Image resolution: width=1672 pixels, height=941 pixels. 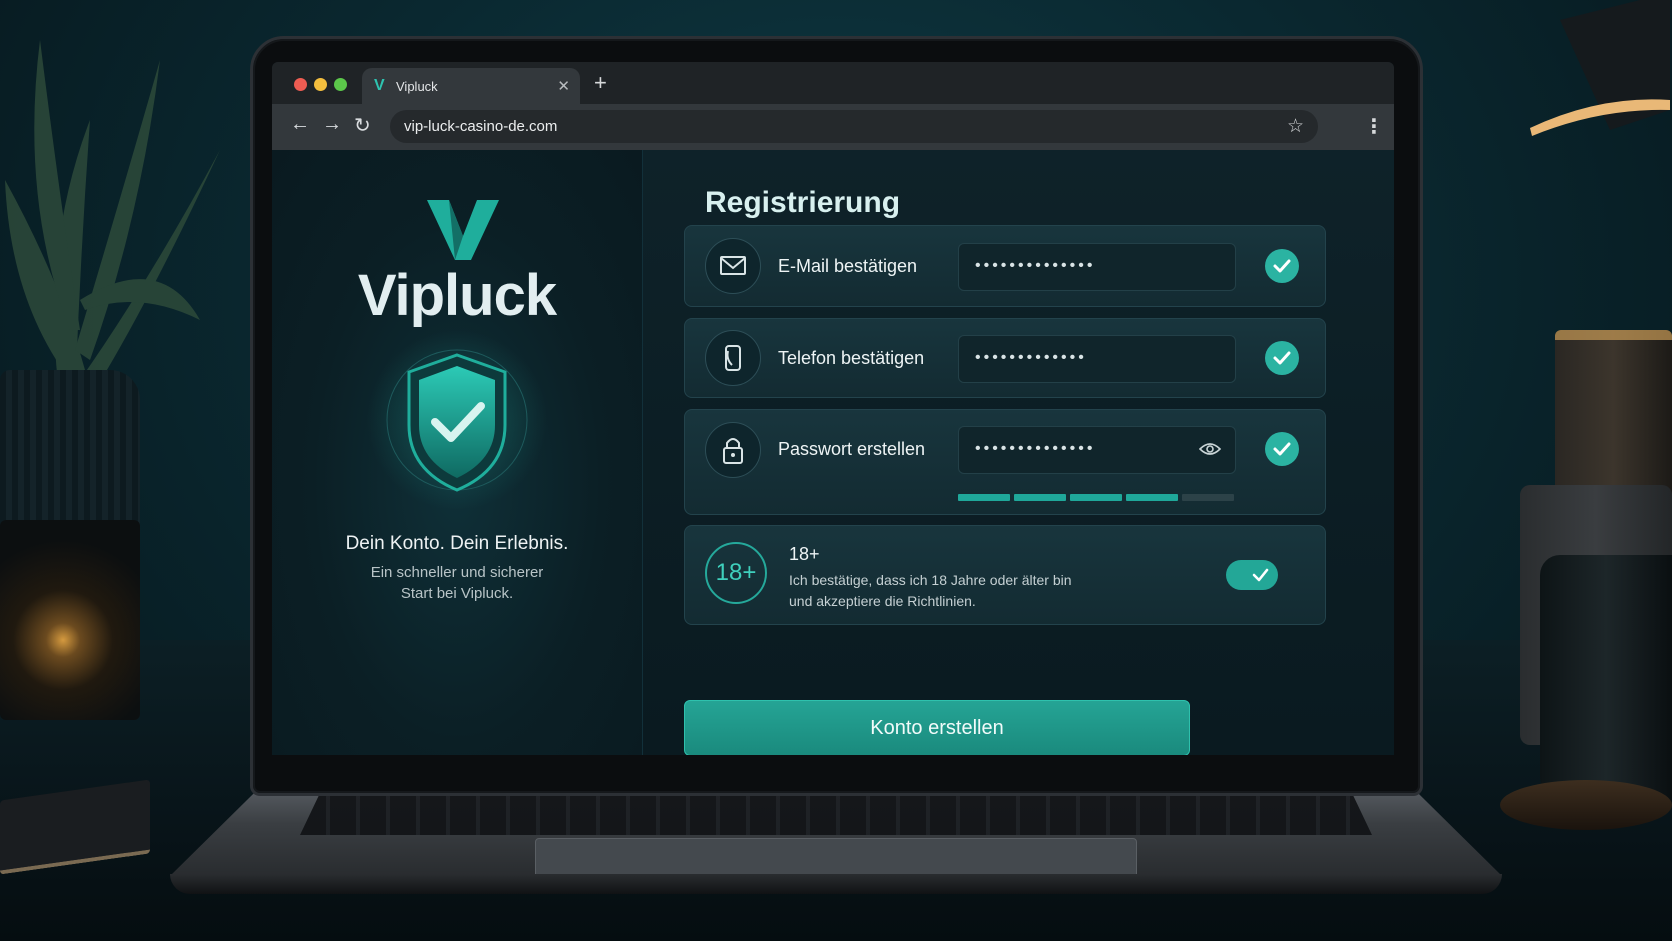 I want to click on laptop-keyboard, so click(x=836, y=812).